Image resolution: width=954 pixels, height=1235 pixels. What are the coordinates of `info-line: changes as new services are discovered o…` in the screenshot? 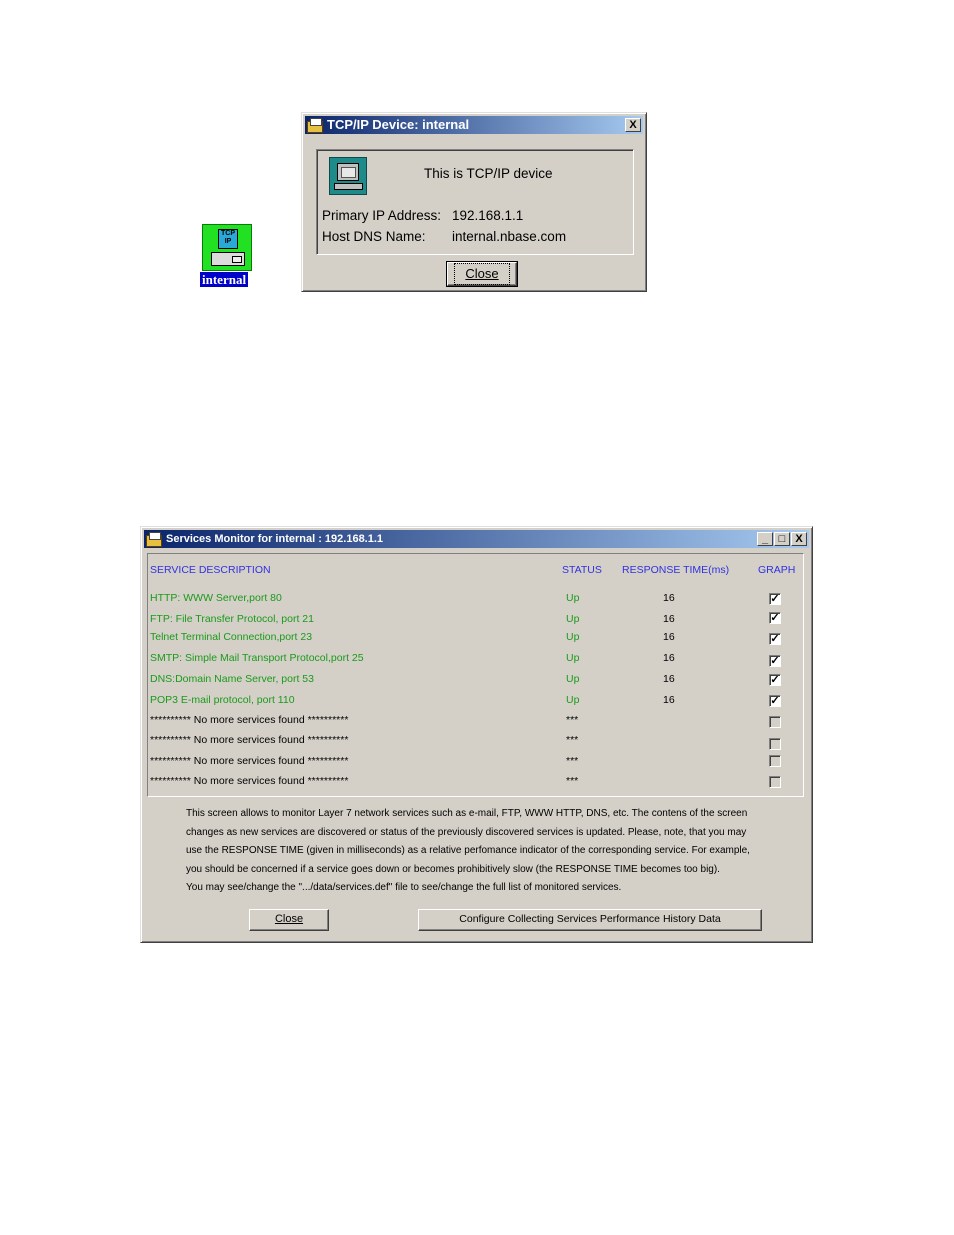 It's located at (466, 832).